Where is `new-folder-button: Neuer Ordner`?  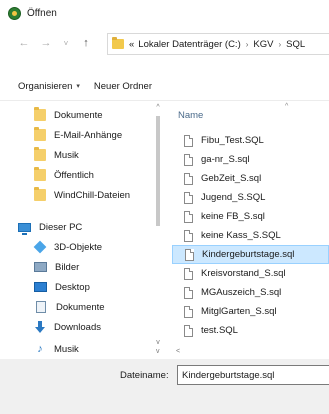 new-folder-button: Neuer Ordner is located at coordinates (123, 86).